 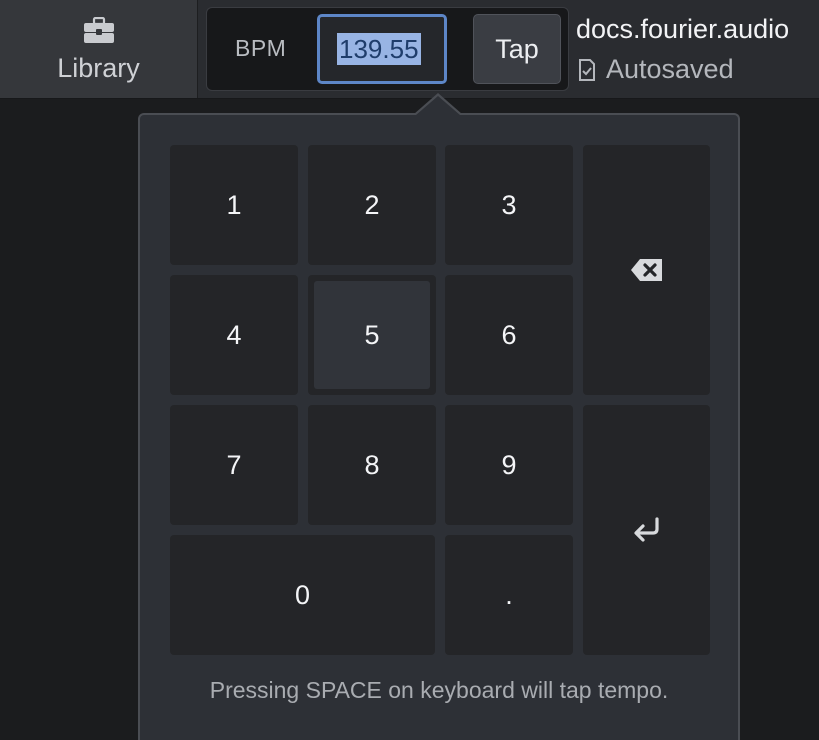 What do you see at coordinates (372, 205) in the screenshot?
I see `key-2: 2` at bounding box center [372, 205].